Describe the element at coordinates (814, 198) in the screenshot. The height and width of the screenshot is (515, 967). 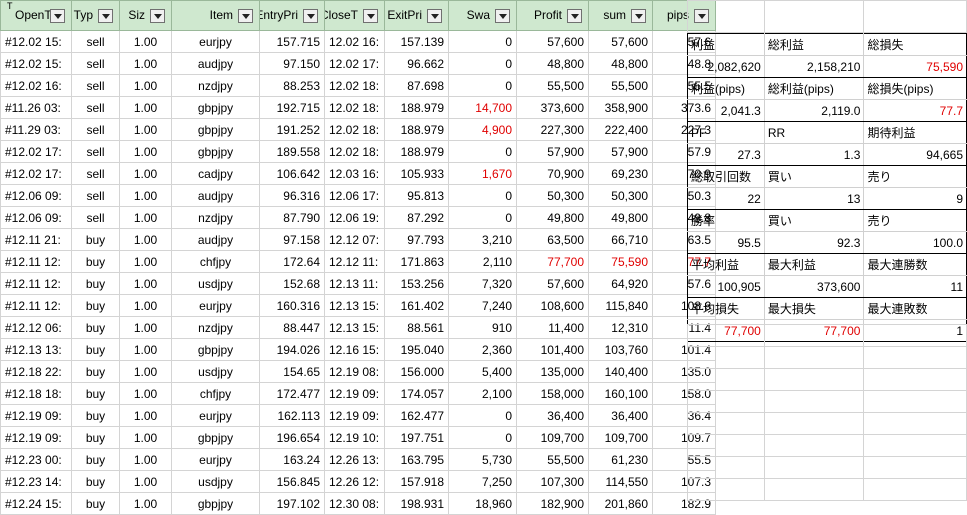
I see `stats-value: 13` at that location.